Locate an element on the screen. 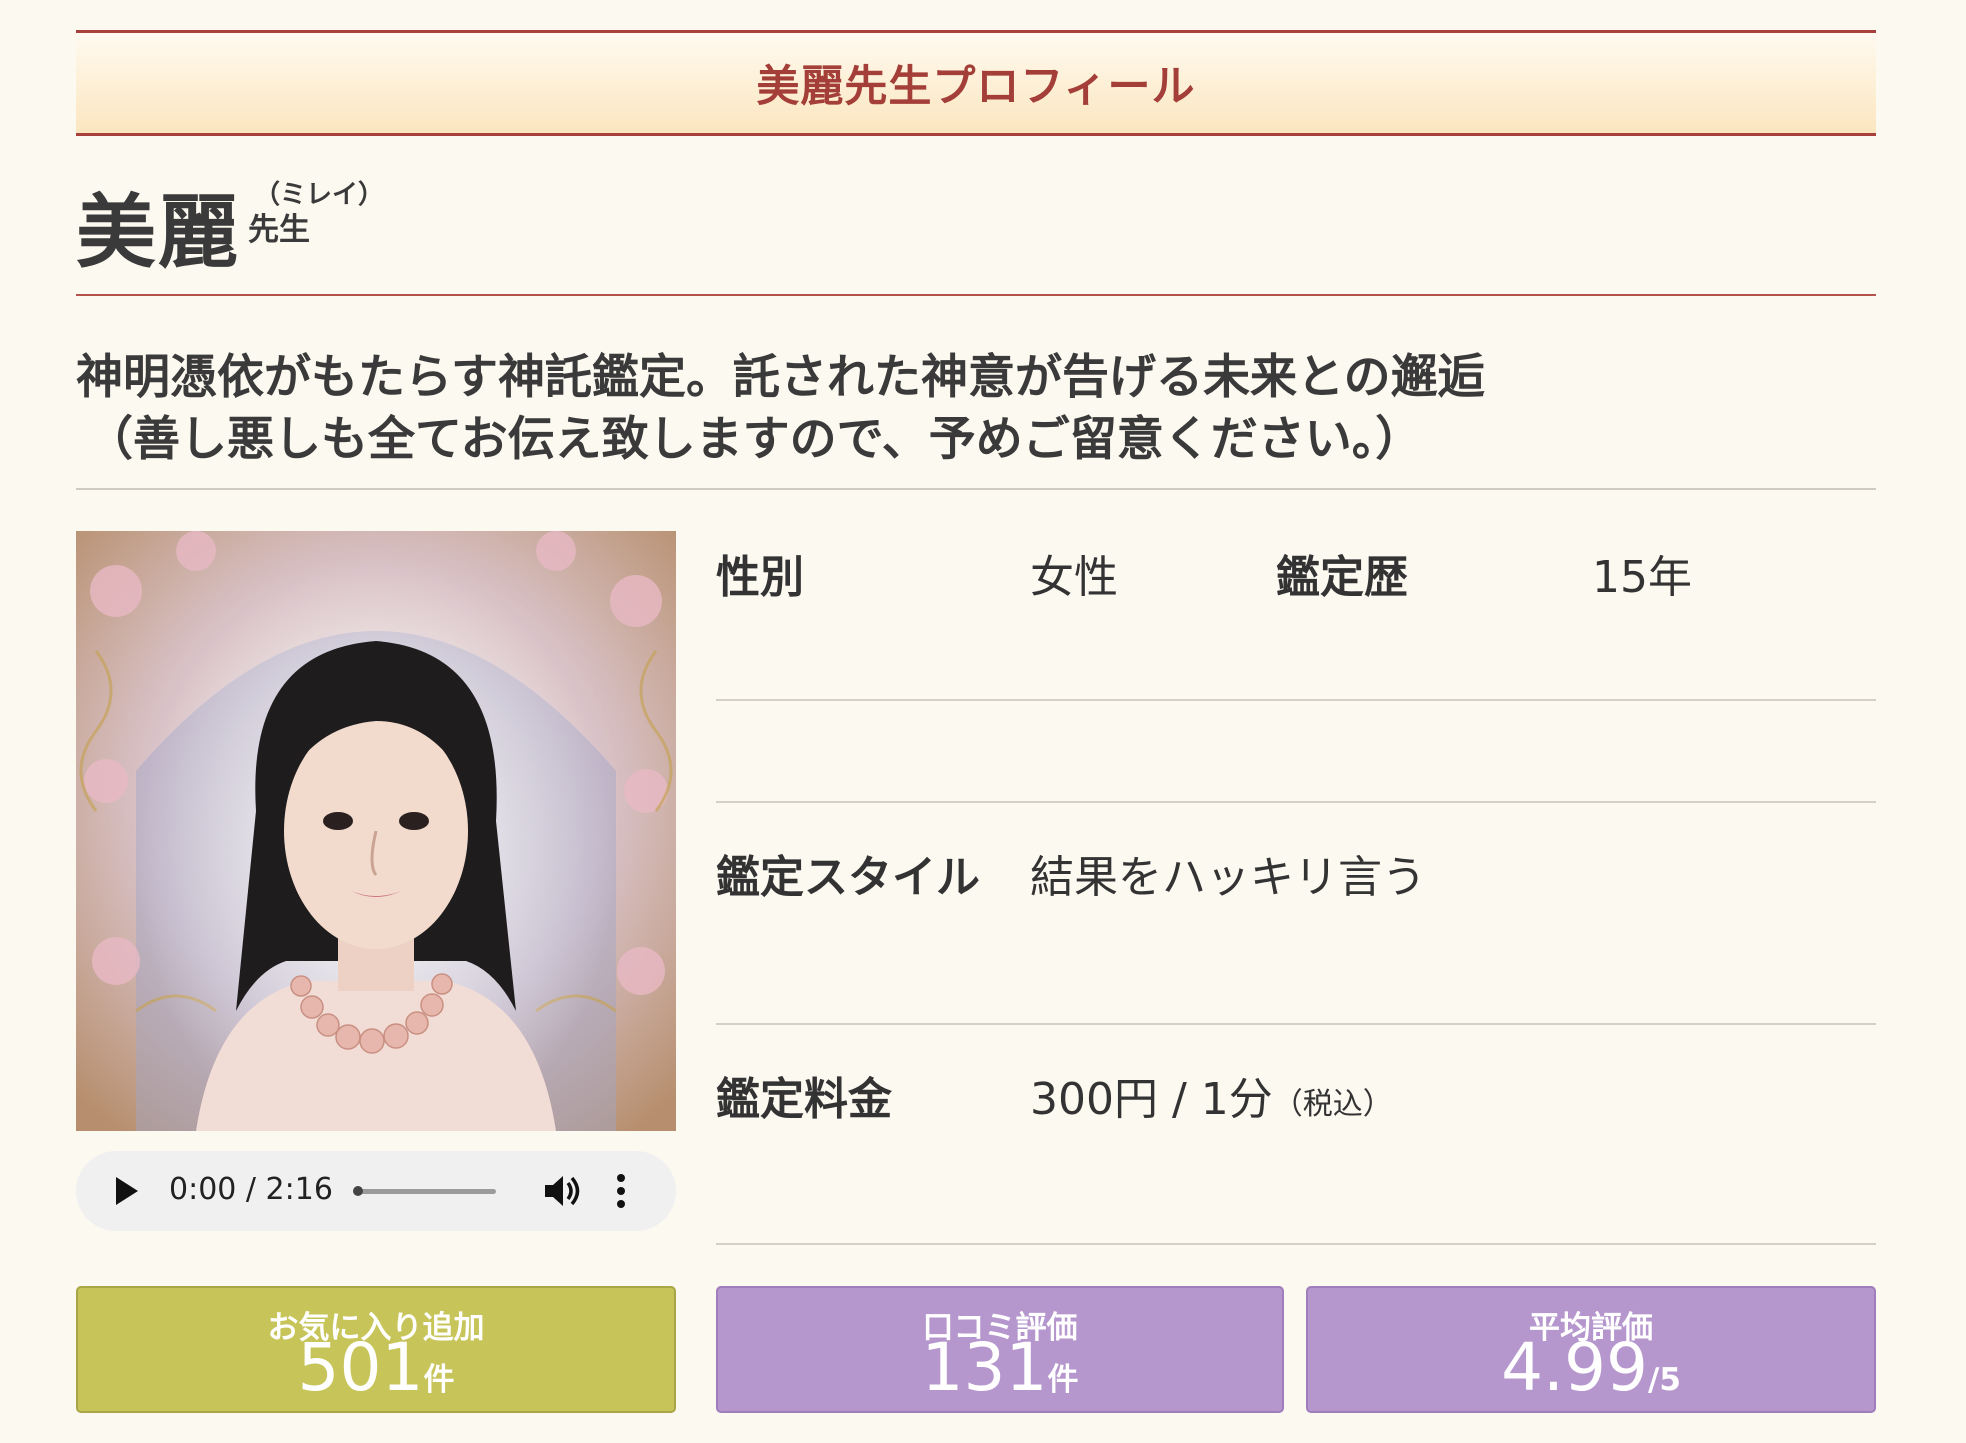  average-rating-button: 平均評価 4.99/5 is located at coordinates (1591, 1349).